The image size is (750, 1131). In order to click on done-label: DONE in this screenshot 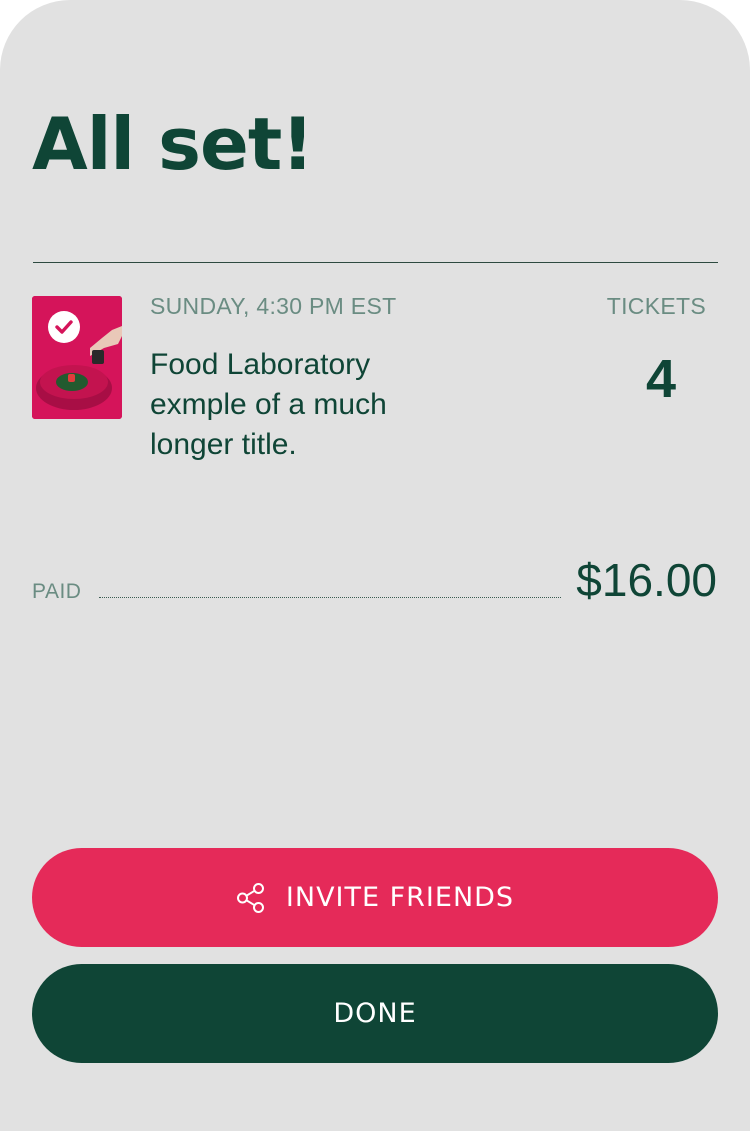, I will do `click(375, 1013)`.